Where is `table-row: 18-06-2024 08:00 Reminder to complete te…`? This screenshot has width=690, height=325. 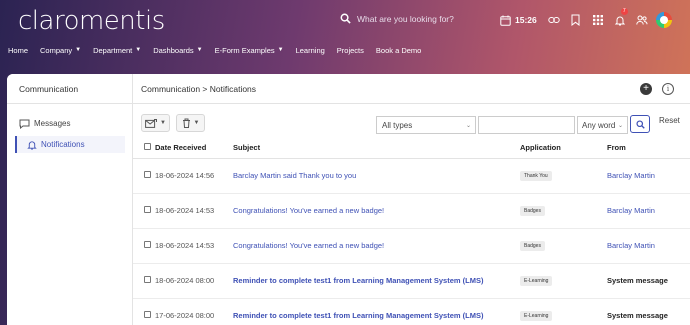 table-row: 18-06-2024 08:00 Reminder to complete te… is located at coordinates (411, 281).